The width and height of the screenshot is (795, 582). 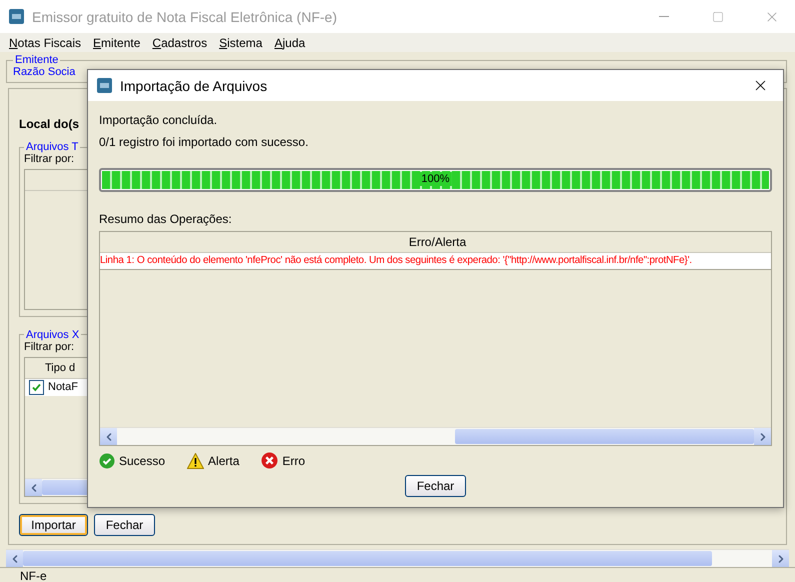 What do you see at coordinates (180, 43) in the screenshot?
I see `menu-item: Cadastros` at bounding box center [180, 43].